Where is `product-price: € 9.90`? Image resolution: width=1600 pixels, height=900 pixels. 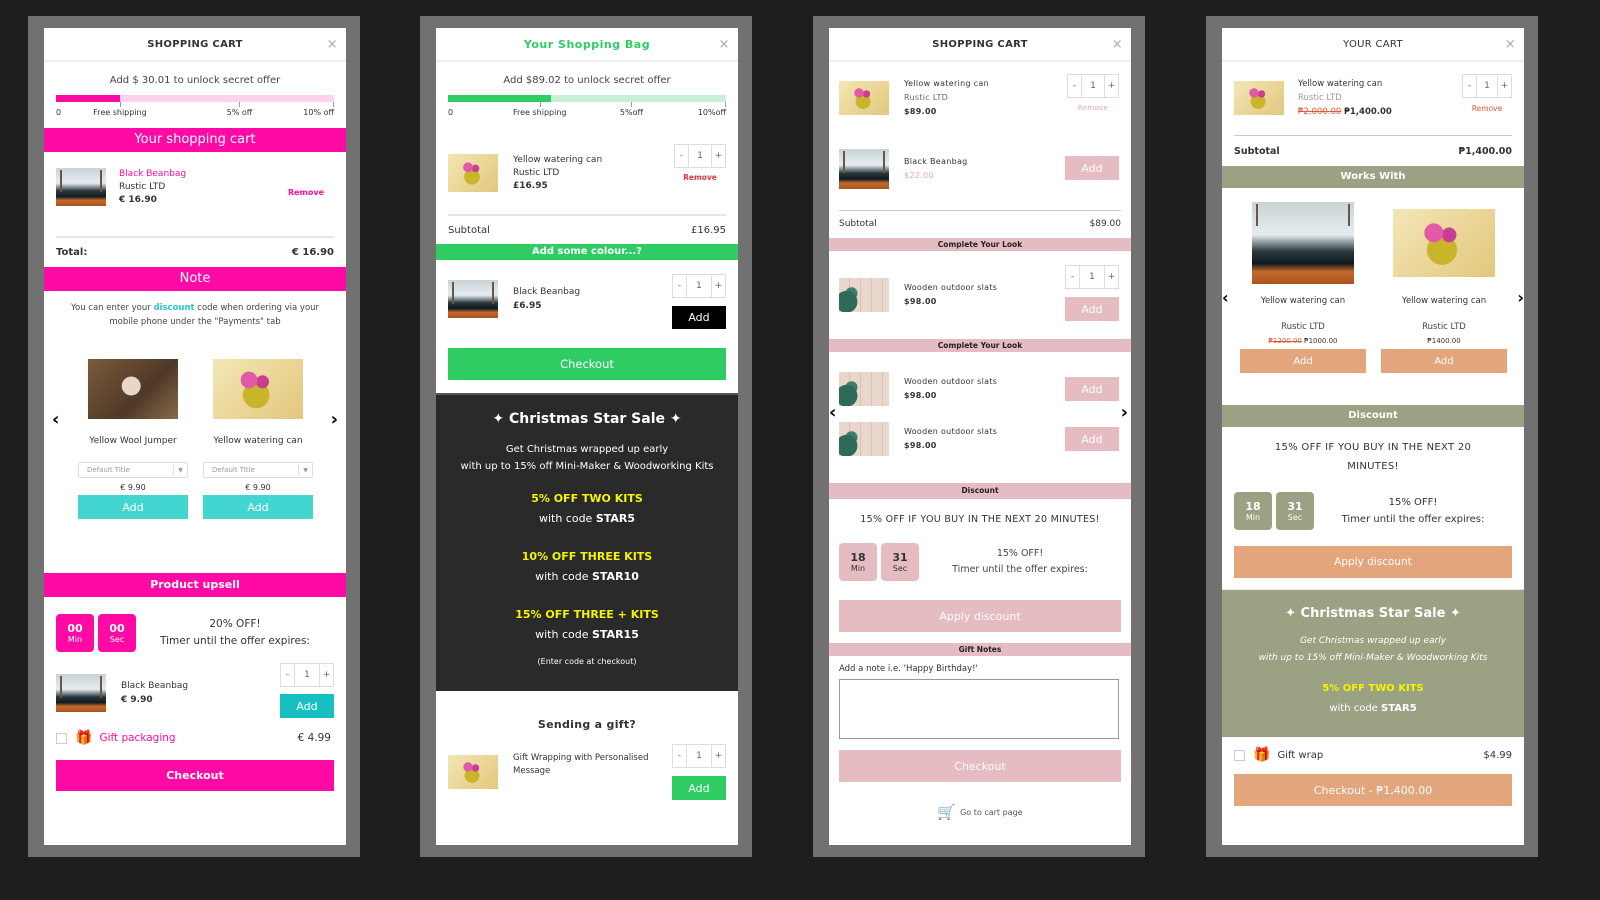
product-price: € 9.90 is located at coordinates (133, 487).